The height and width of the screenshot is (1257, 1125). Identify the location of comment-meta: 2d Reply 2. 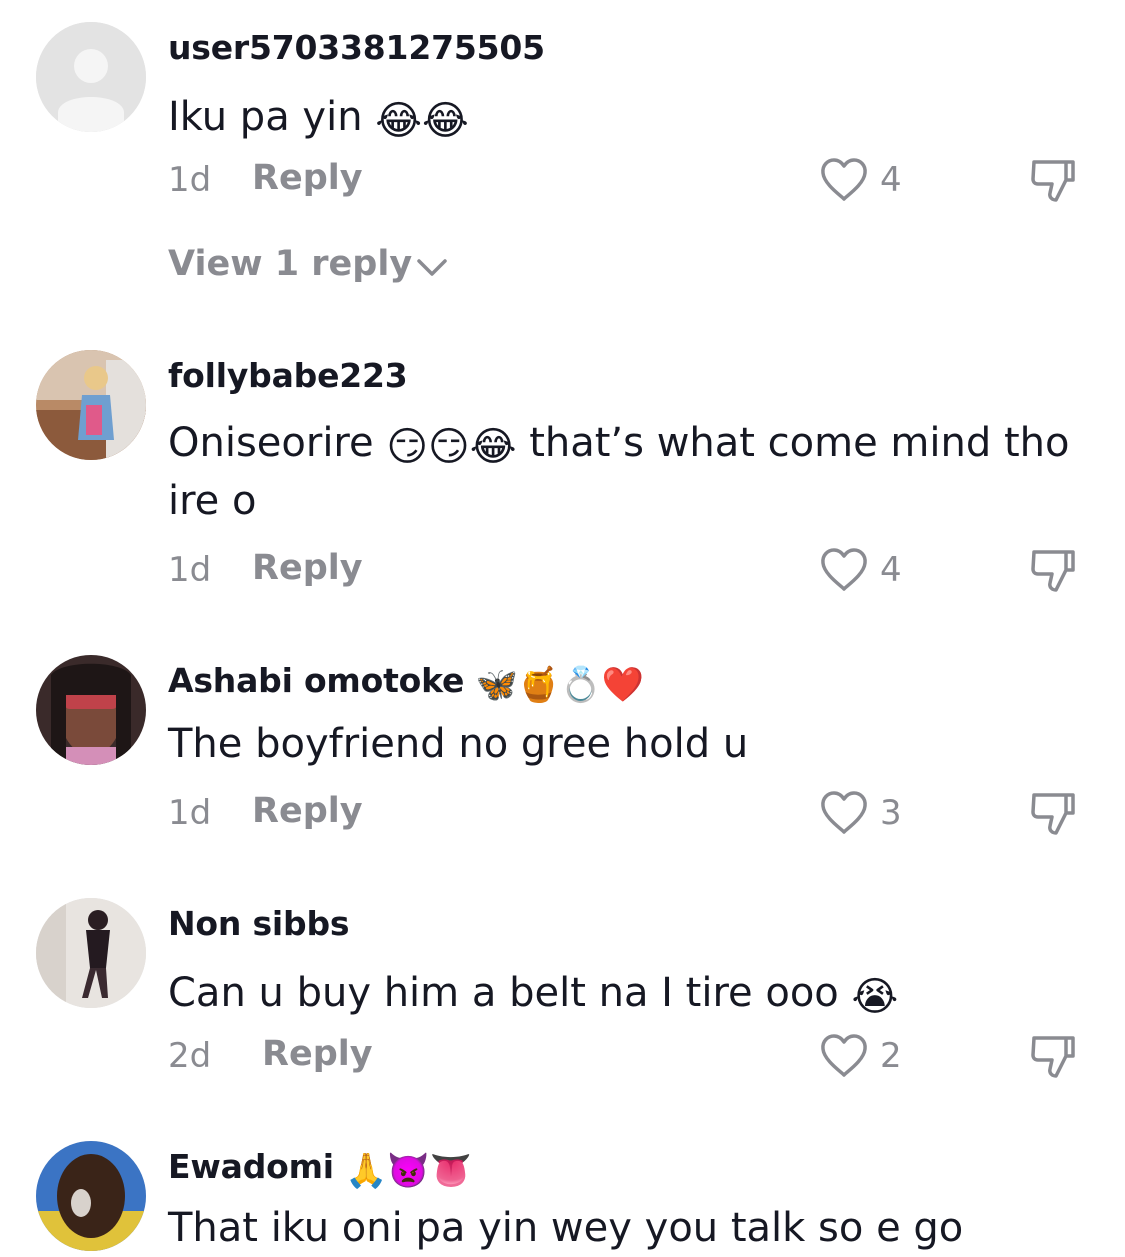
(638, 1057).